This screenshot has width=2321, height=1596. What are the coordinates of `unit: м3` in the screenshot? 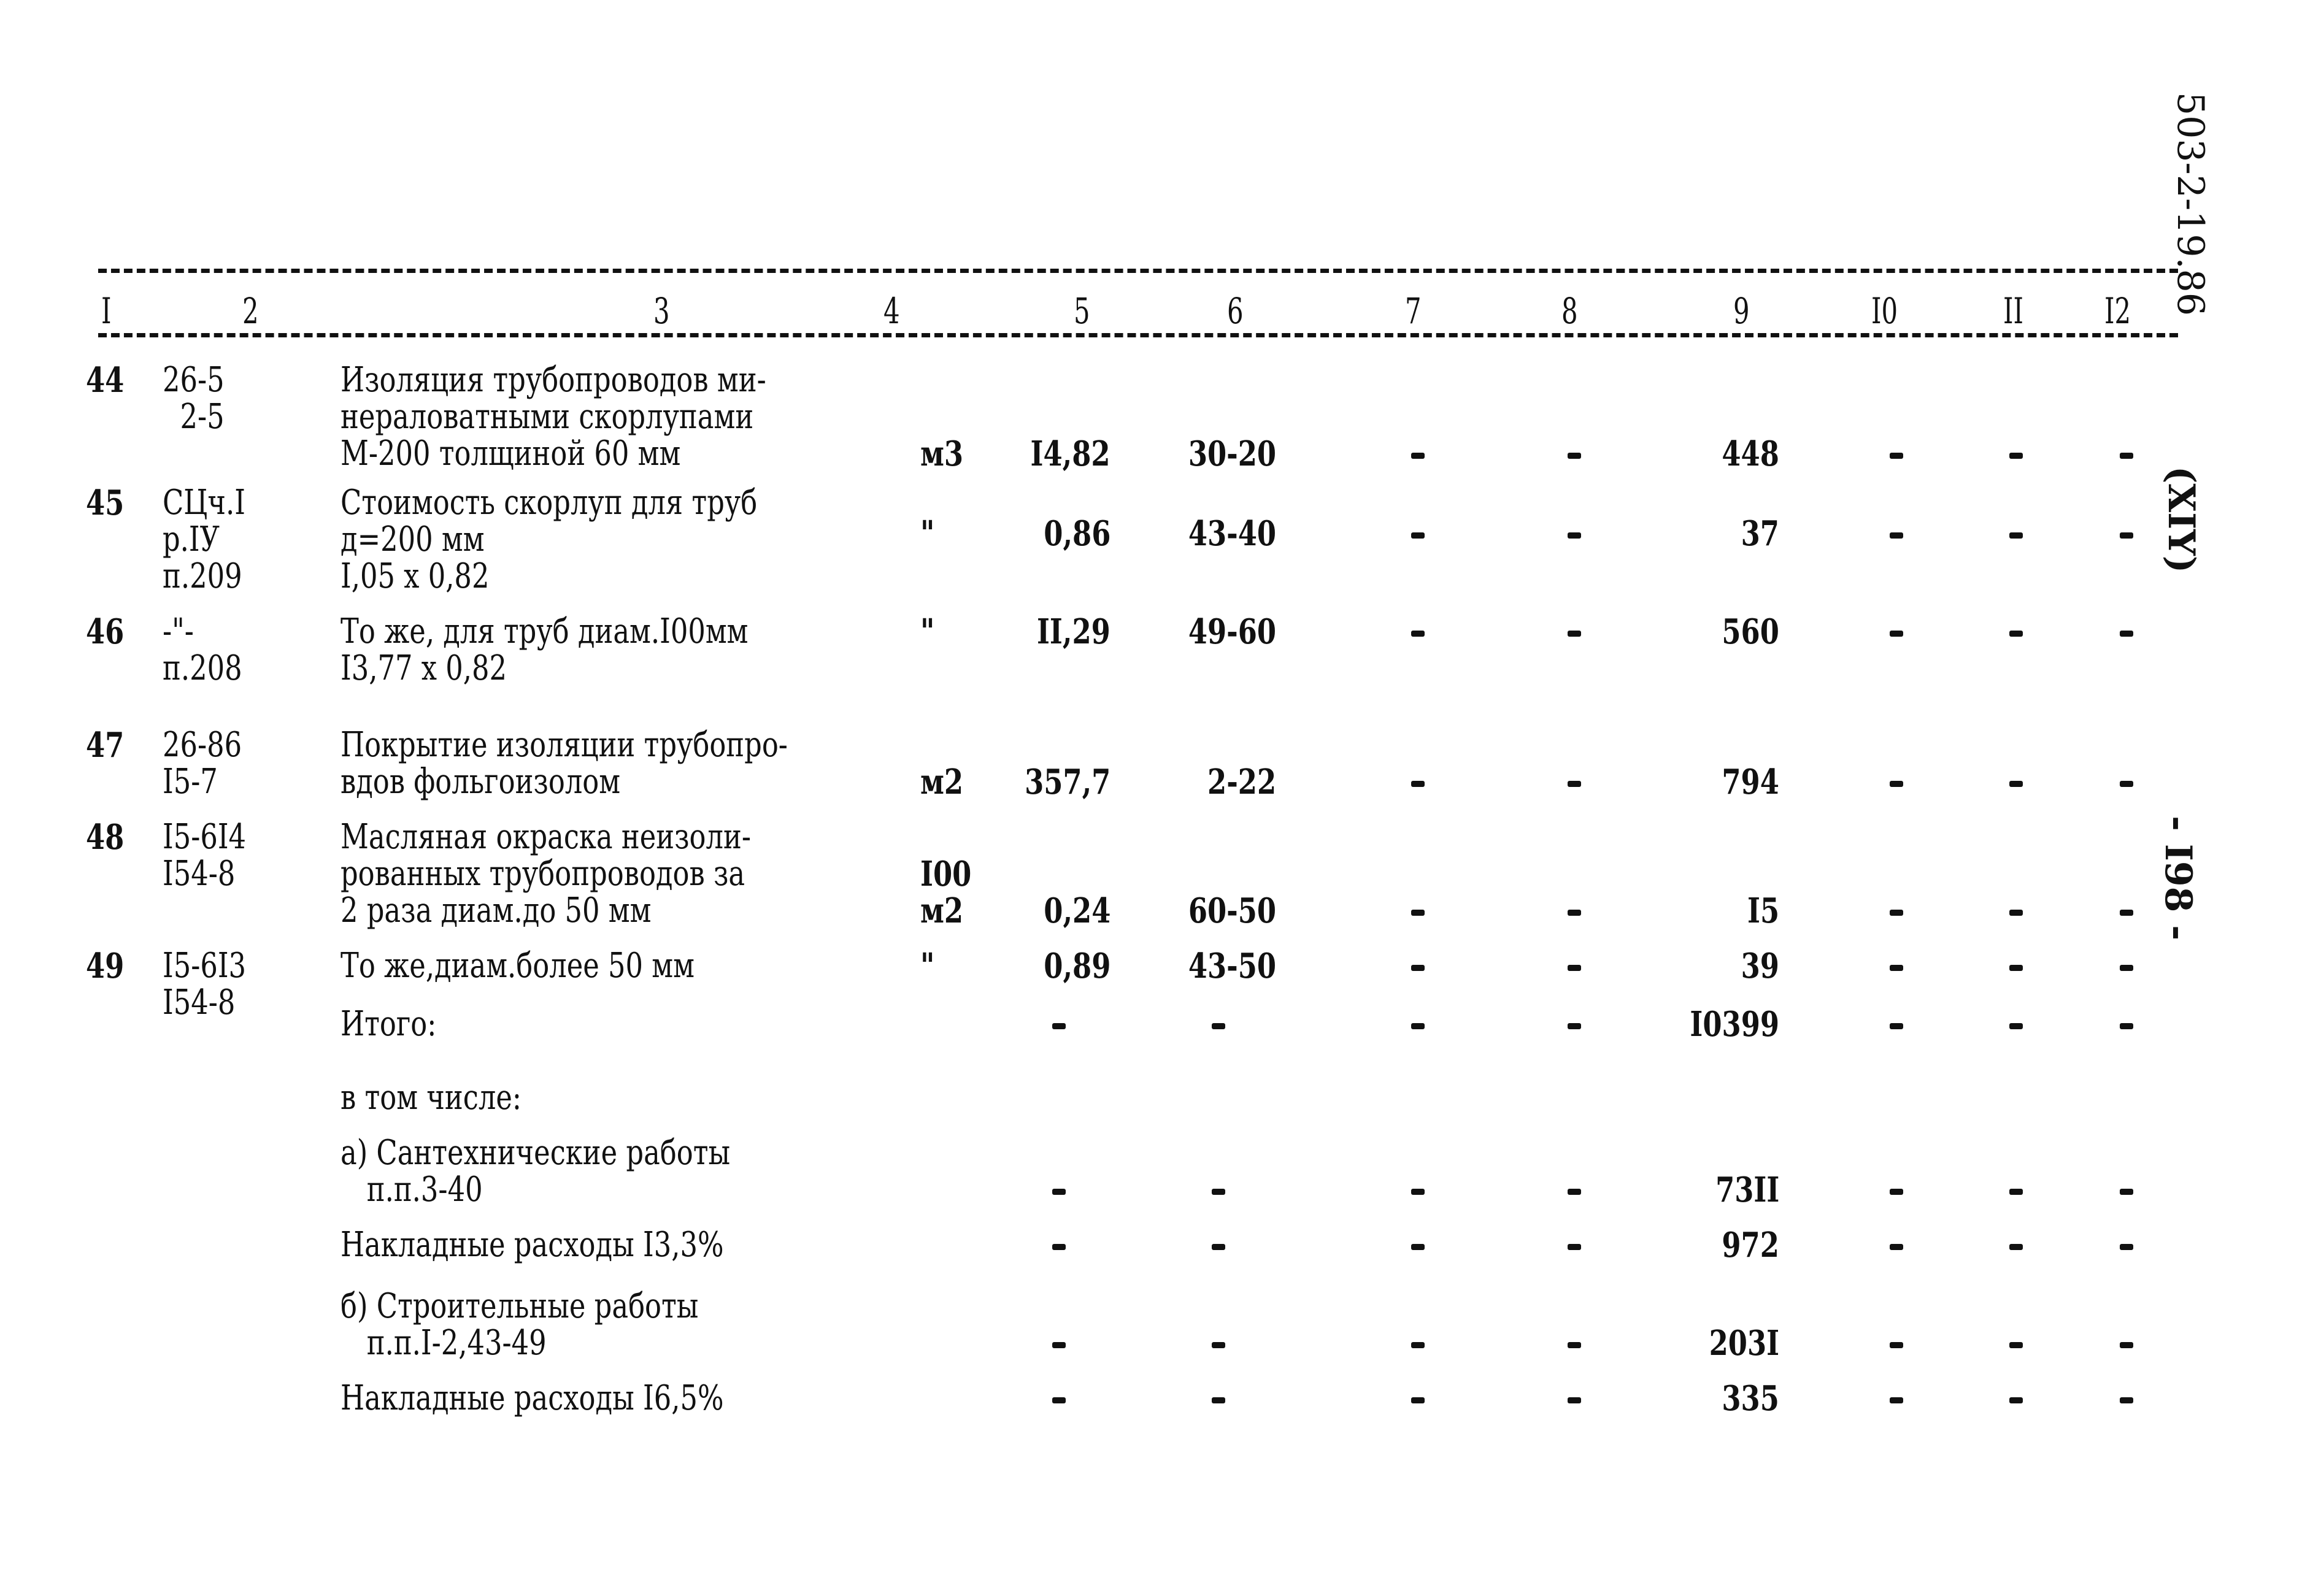 It's located at (942, 454).